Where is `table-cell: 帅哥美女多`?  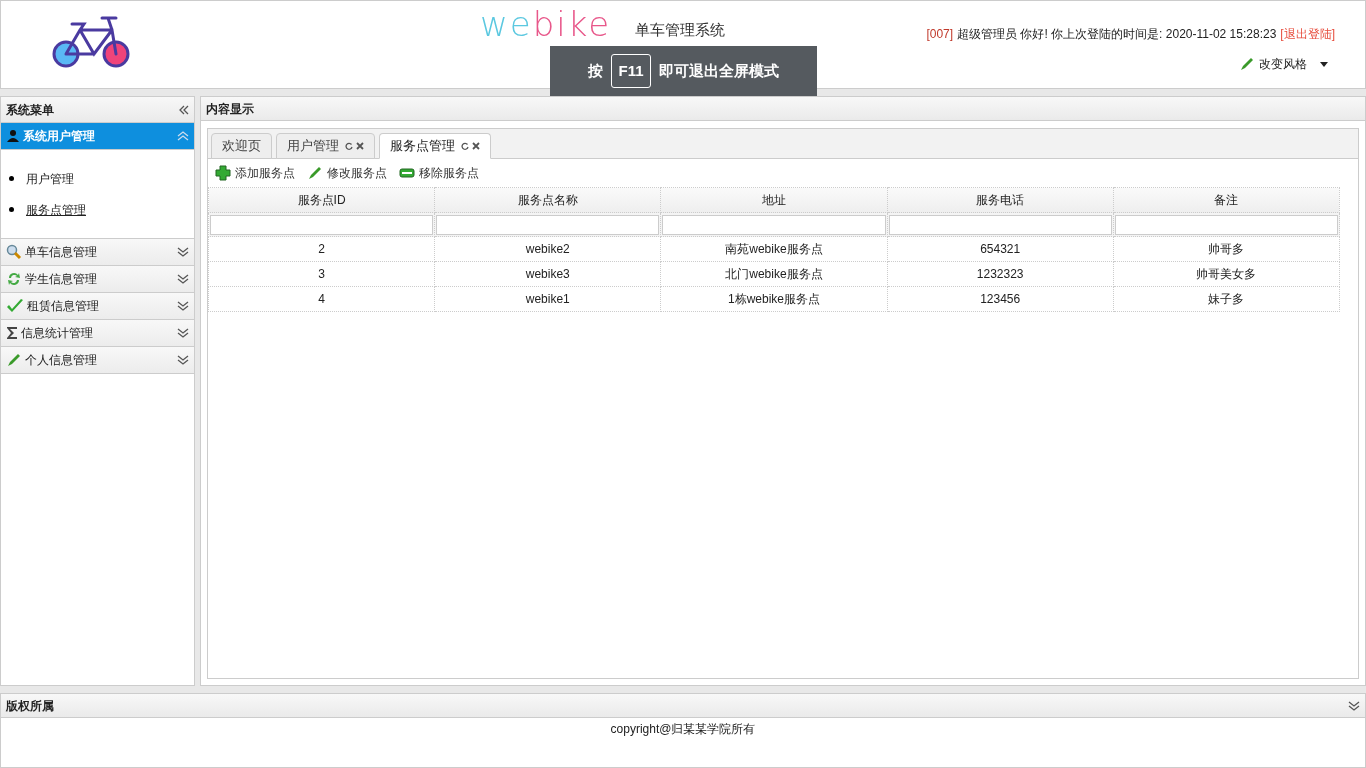 table-cell: 帅哥美女多 is located at coordinates (1226, 274).